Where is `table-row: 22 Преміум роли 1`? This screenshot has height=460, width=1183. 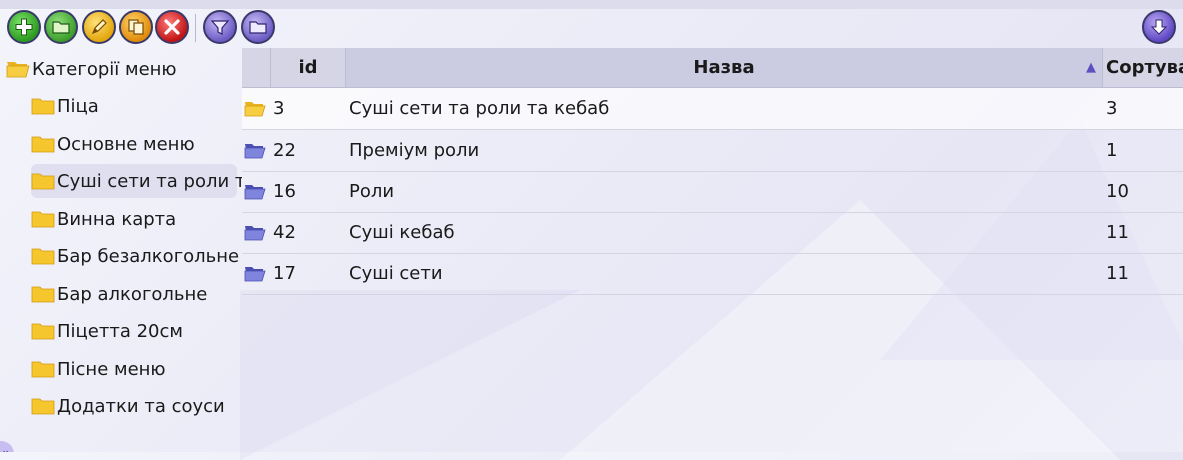
table-row: 22 Преміум роли 1 is located at coordinates (712, 151).